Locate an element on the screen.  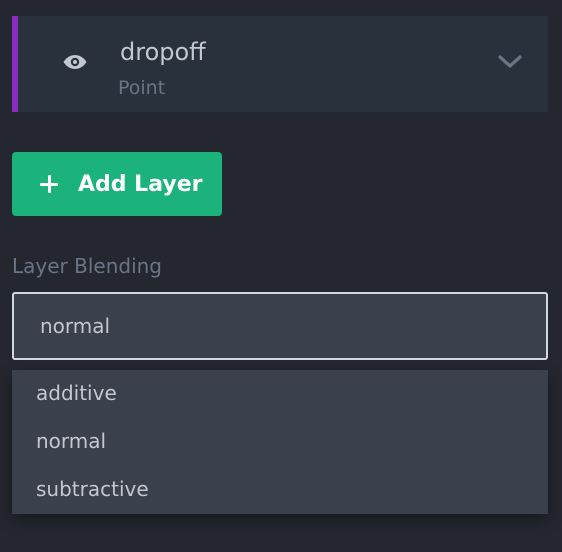
visibility-toggle is located at coordinates (75, 64).